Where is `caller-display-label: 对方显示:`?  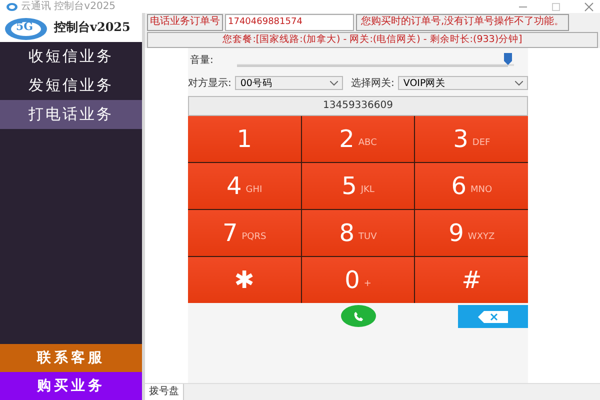 caller-display-label: 对方显示: is located at coordinates (210, 83).